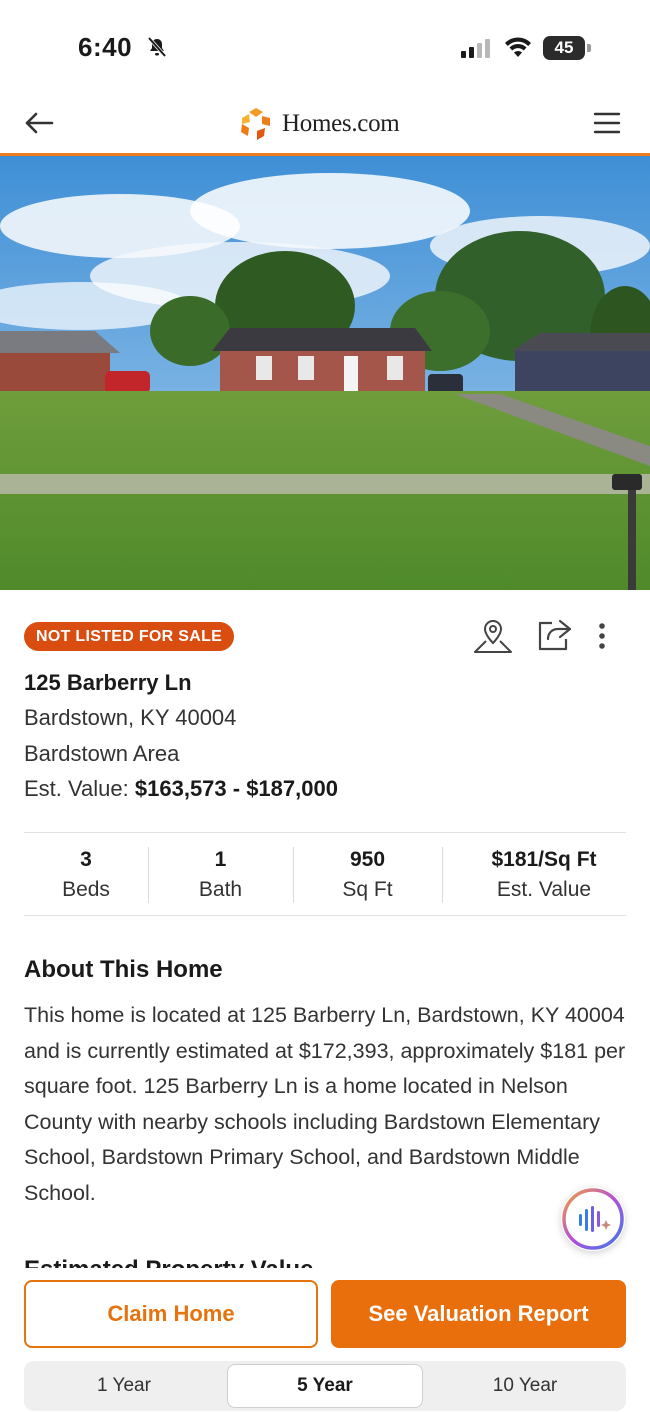 Image resolution: width=650 pixels, height=1412 pixels. What do you see at coordinates (124, 1386) in the screenshot?
I see `tab-1-year: 1 Year` at bounding box center [124, 1386].